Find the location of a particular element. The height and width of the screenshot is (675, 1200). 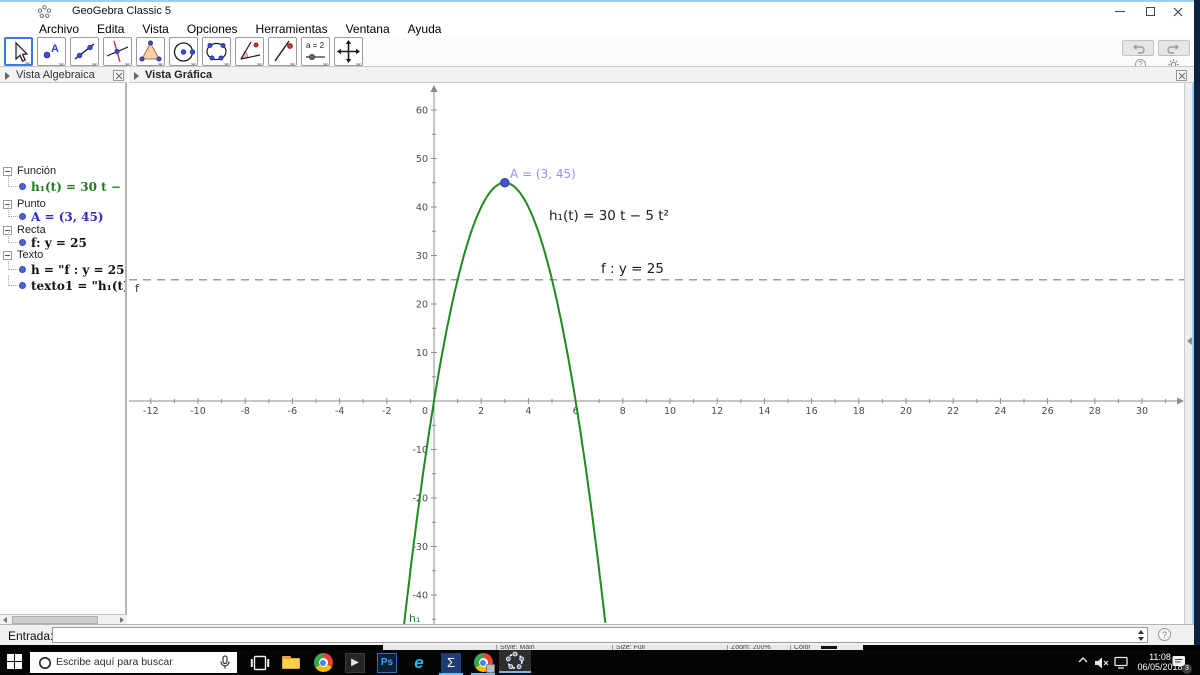

function-text-label: h₁(t) = 30 t − 5 t² is located at coordinates (609, 216).